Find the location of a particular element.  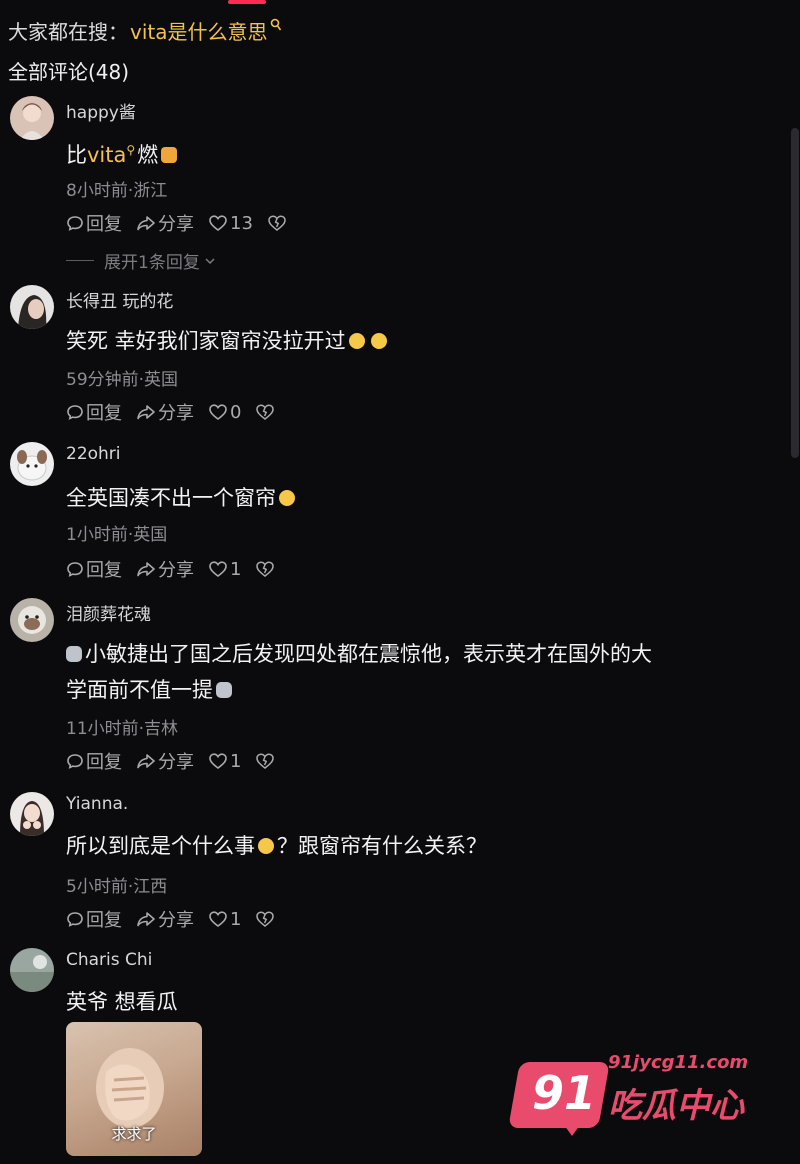

comment-text: 小敏捷出了国之后发现四处都在震惊他，表示英才在国外的大 学面前不值一提 is located at coordinates (416, 672).